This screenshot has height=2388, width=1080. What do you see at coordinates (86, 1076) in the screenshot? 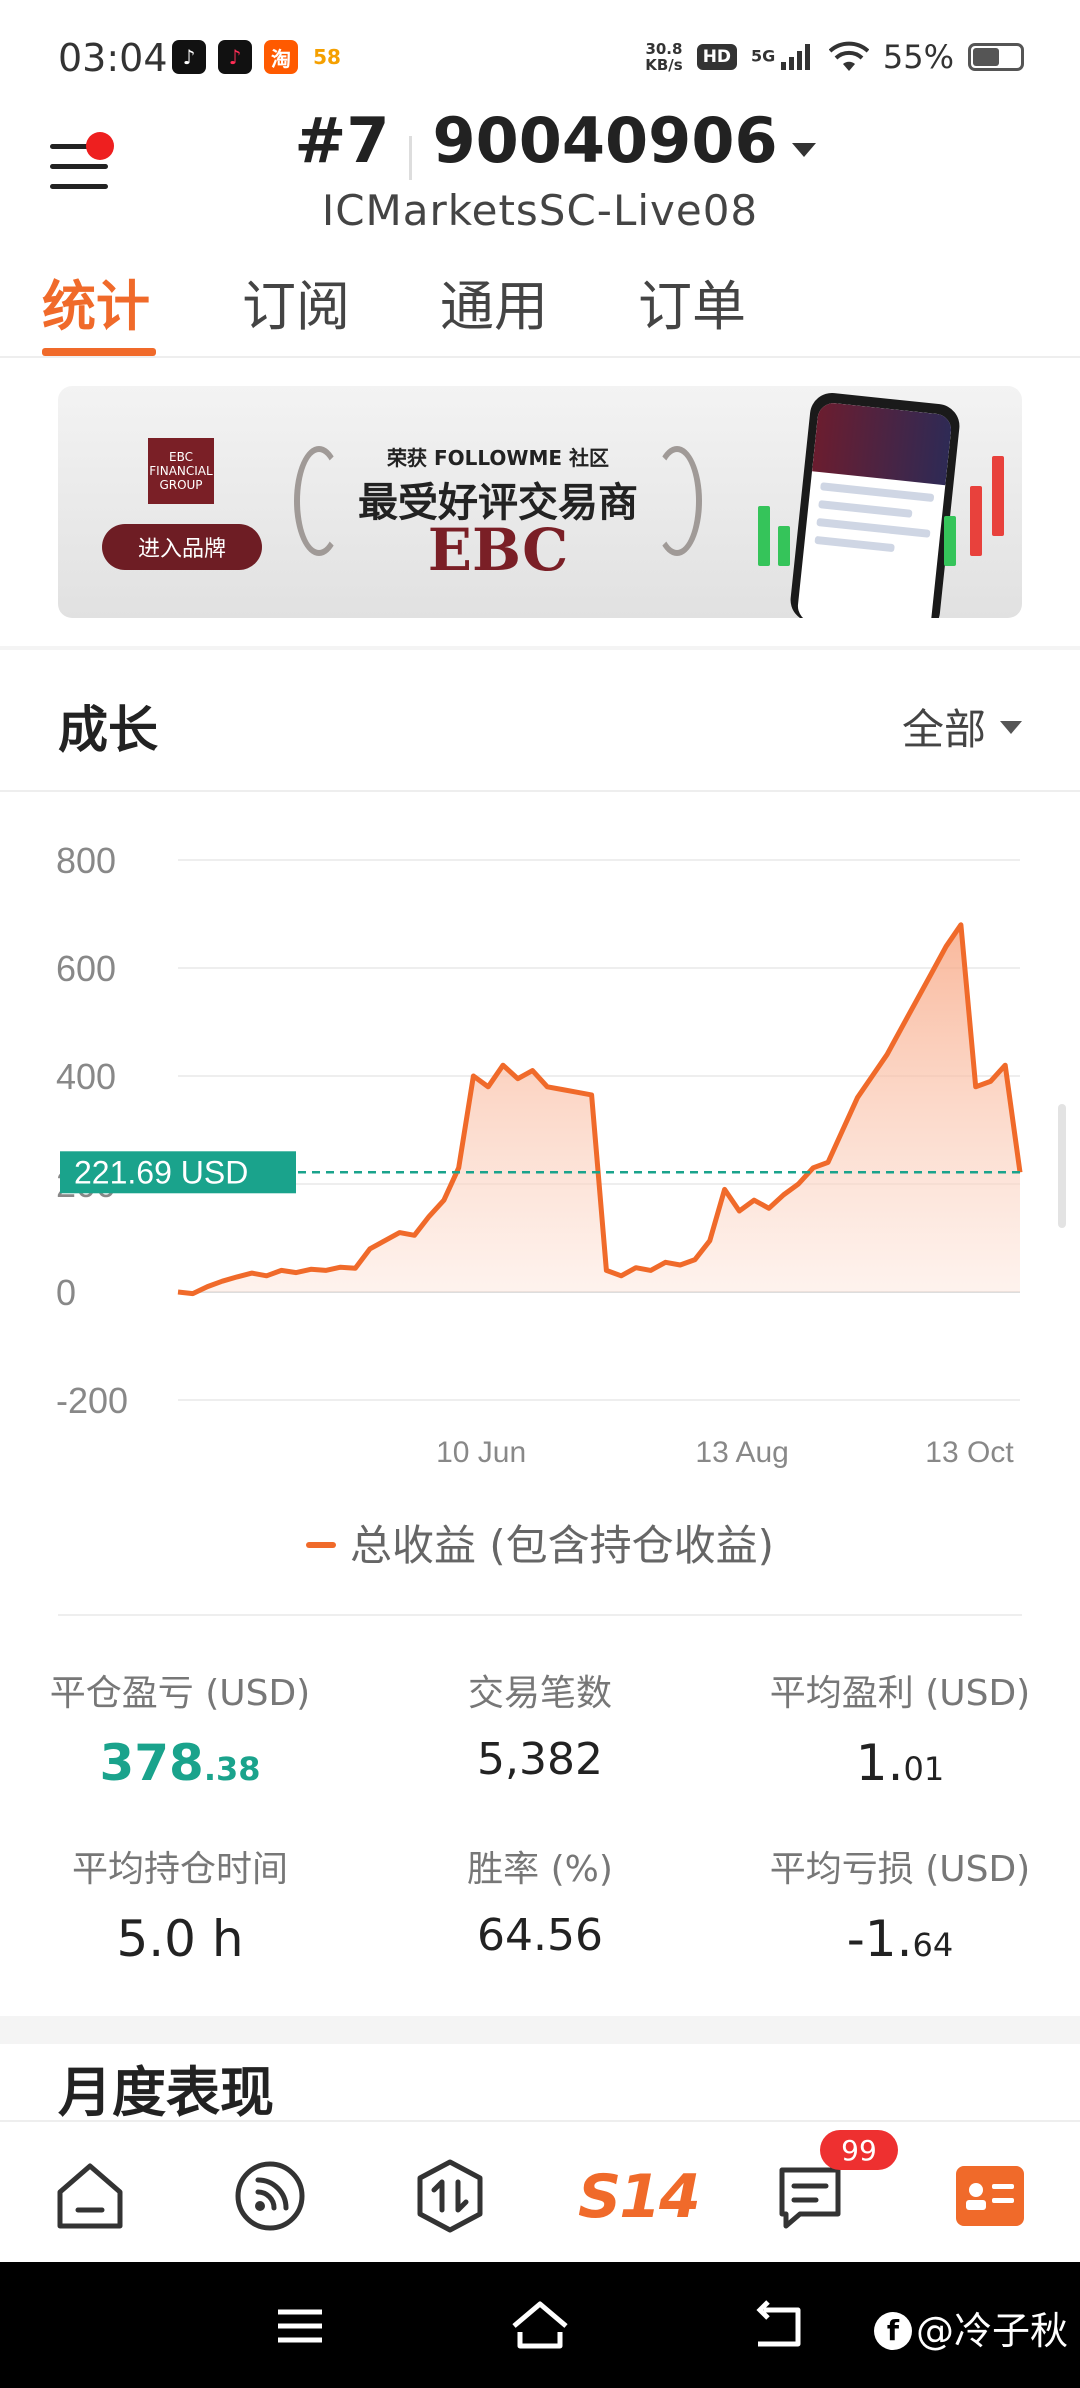
I see `y-tick-label: 400` at bounding box center [86, 1076].